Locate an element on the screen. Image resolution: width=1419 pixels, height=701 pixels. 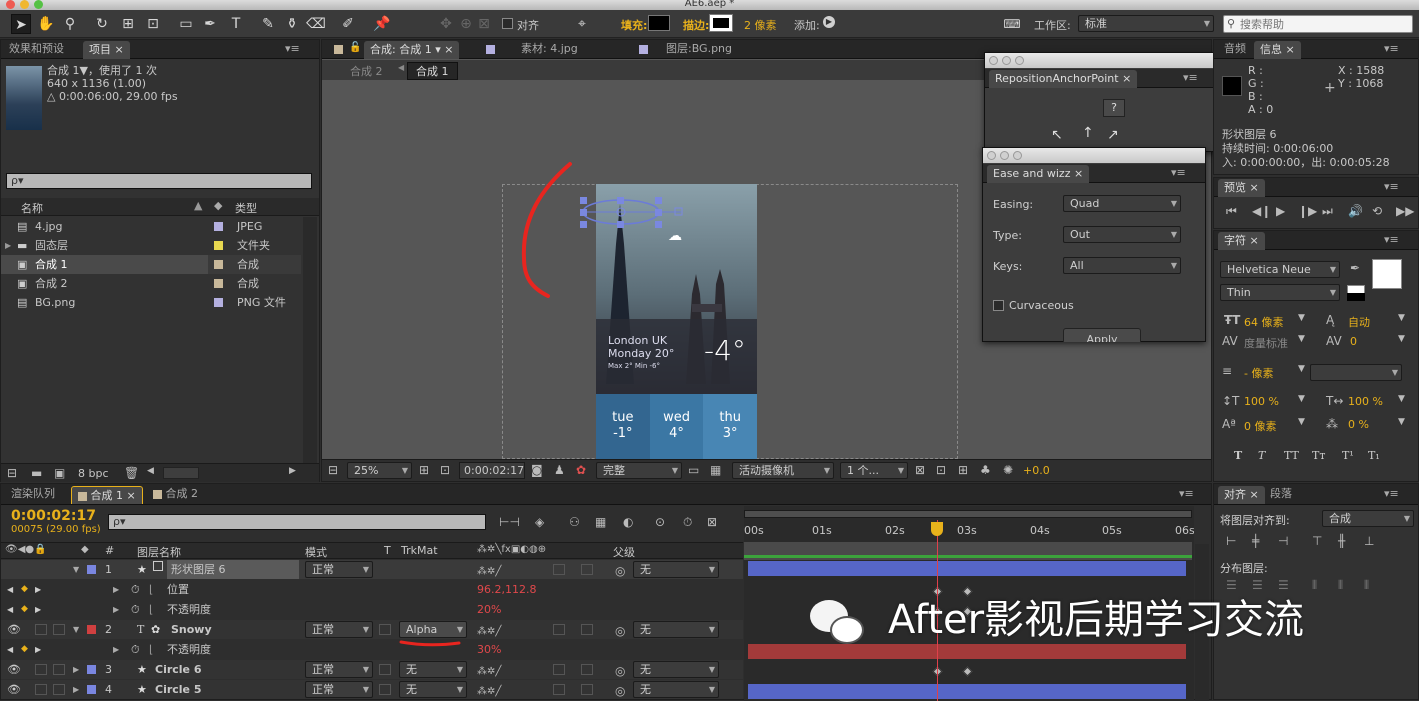
layer-name: Circle 5 is located at coordinates (178, 689).